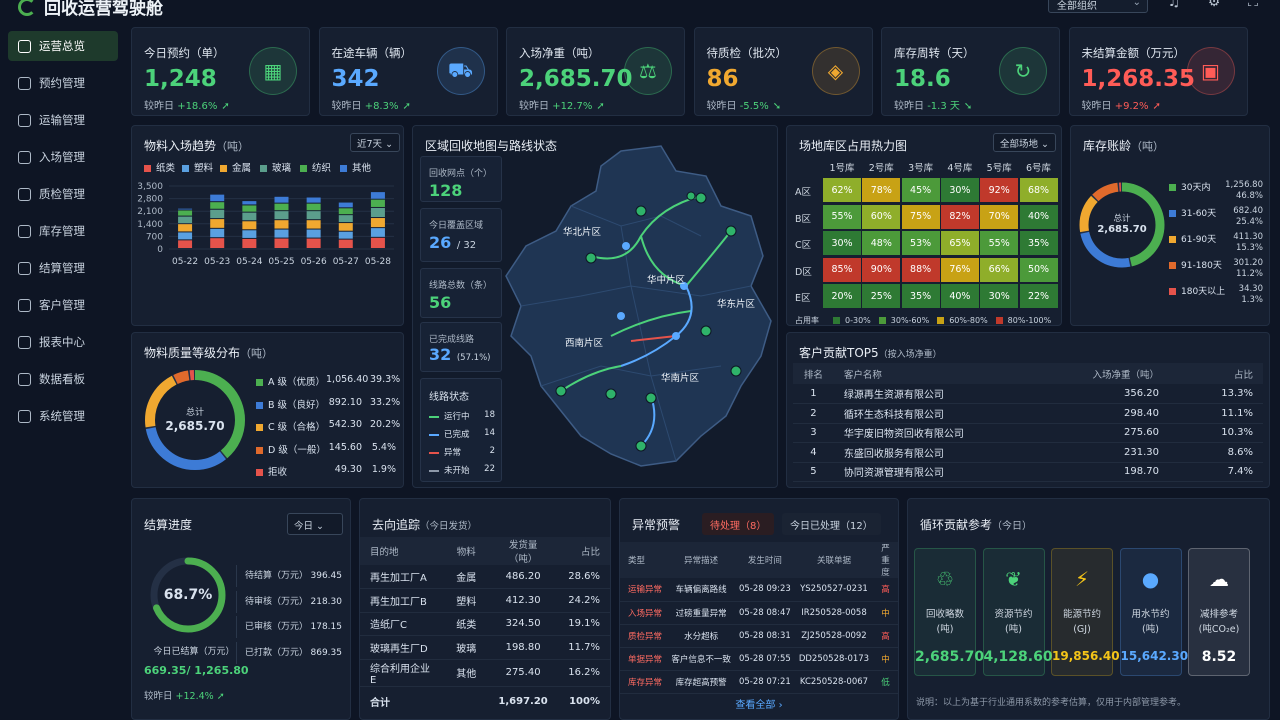 This screenshot has width=1280, height=720. I want to click on heatmap-cell: 48%, so click(881, 243).